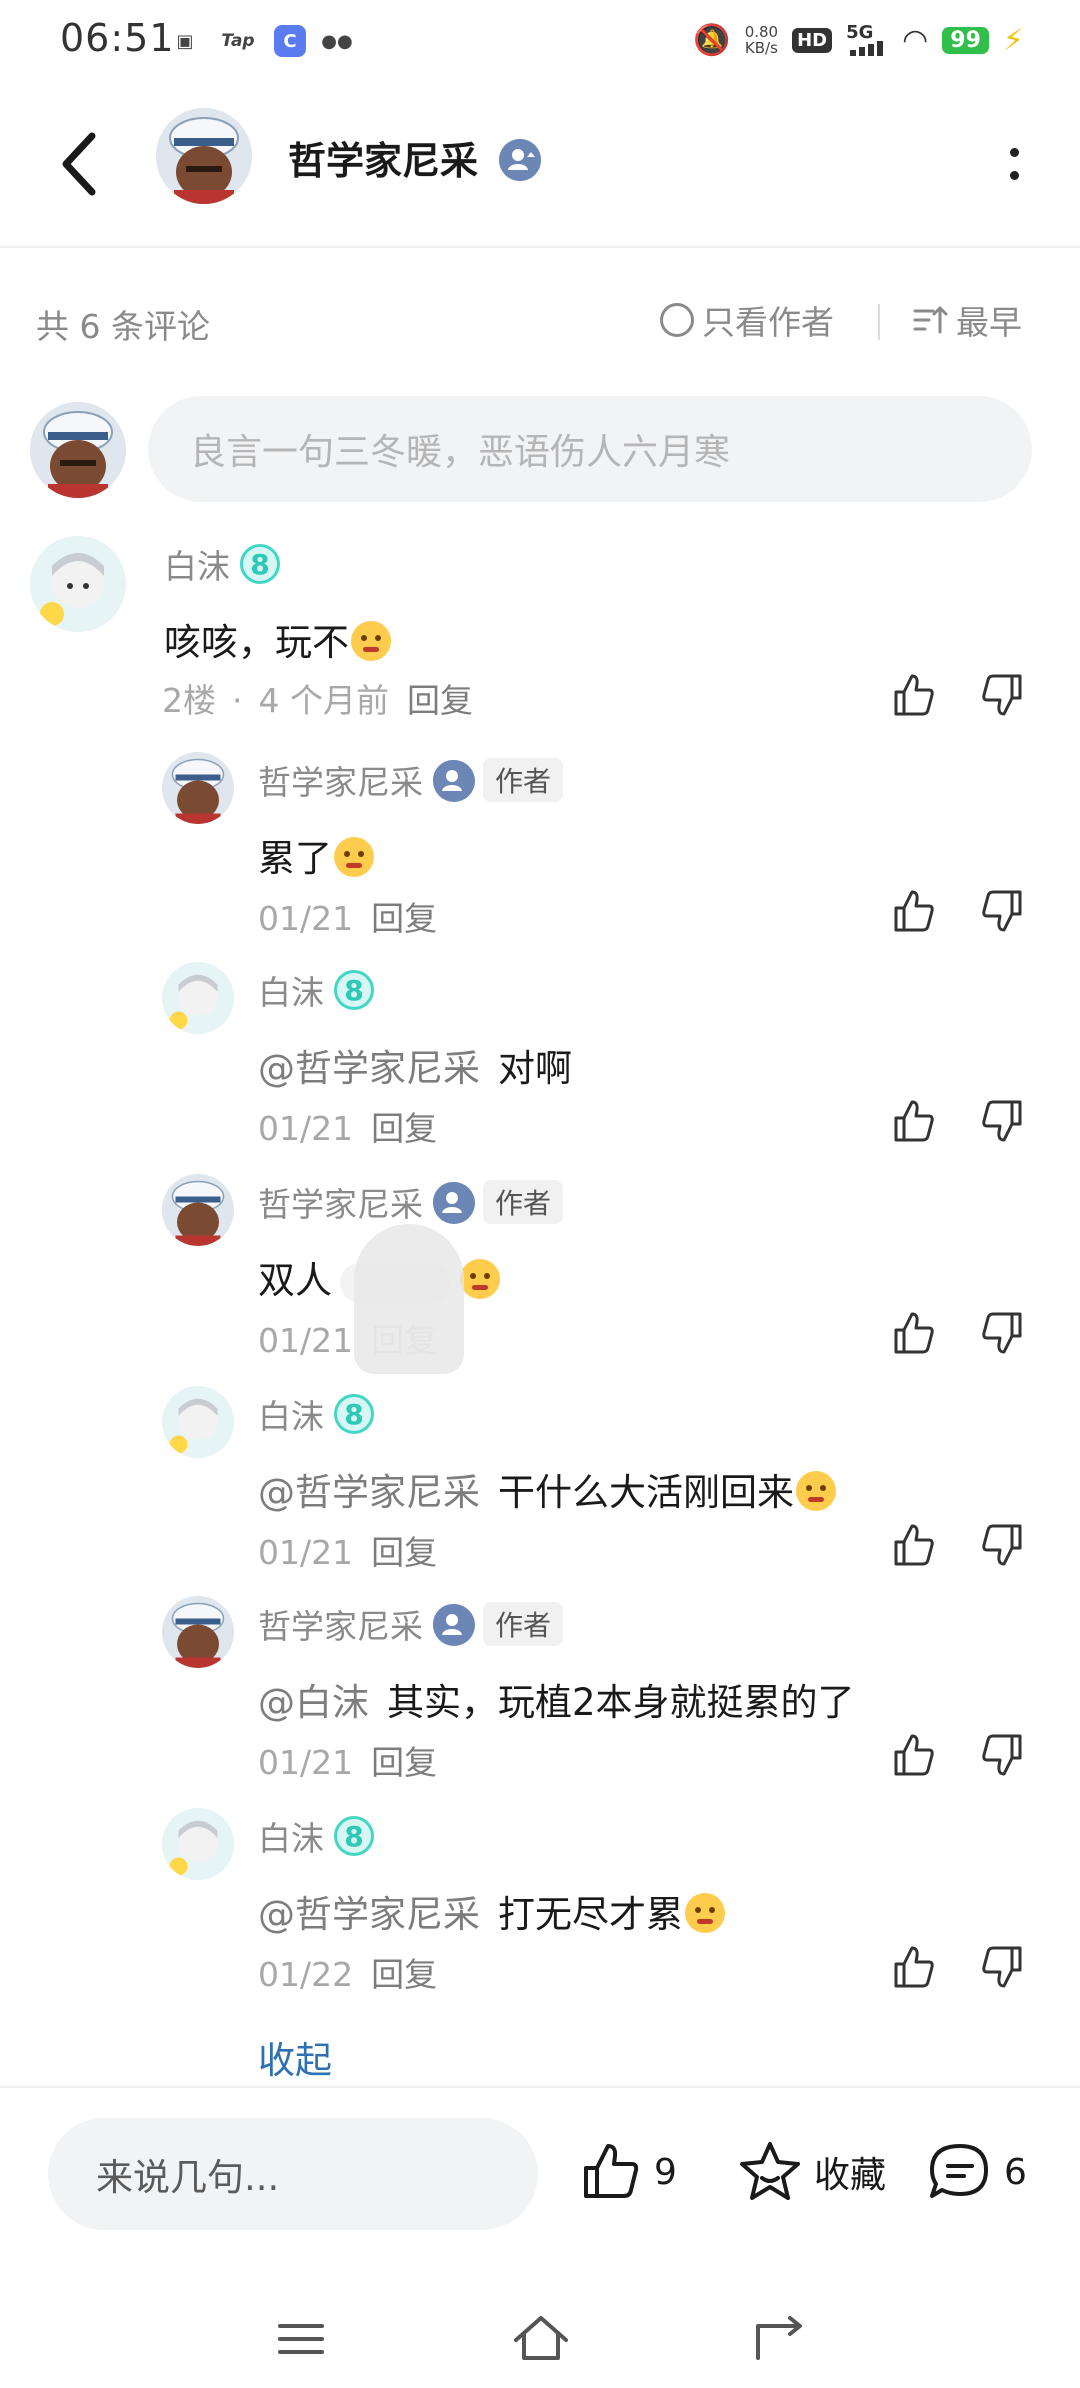  I want to click on comment-input: 良言一句三冬暖，恶语伤人六月寒, so click(590, 449).